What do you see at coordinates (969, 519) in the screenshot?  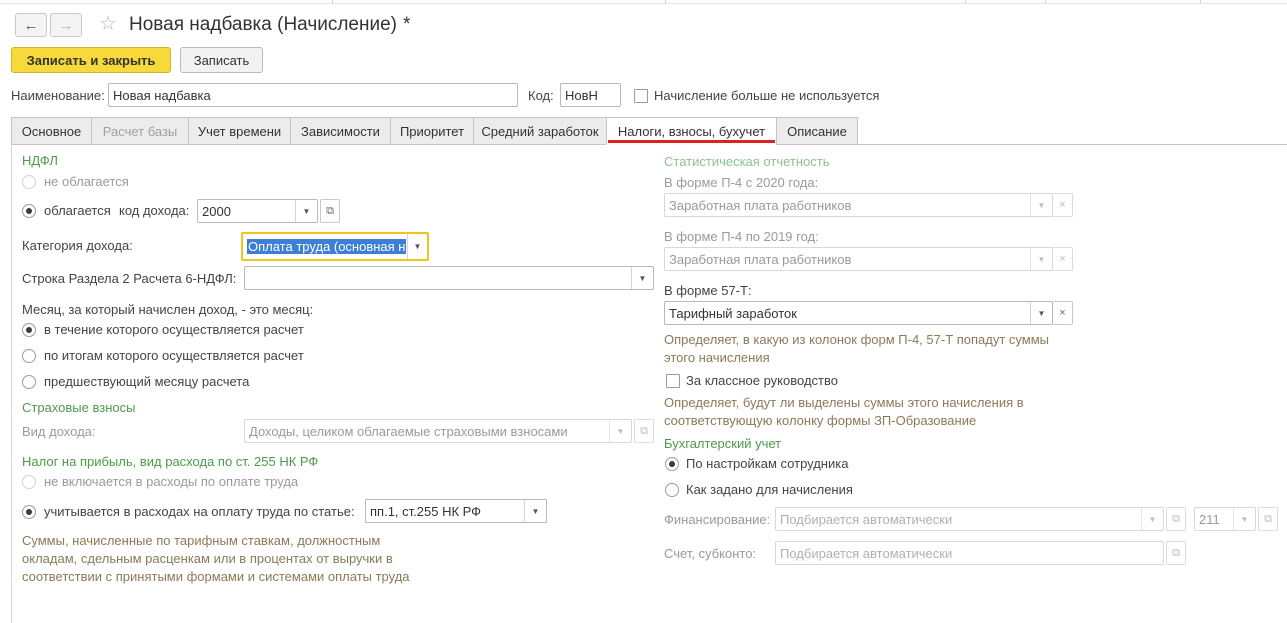 I see `financing-select: Подбирается автоматически ▼` at bounding box center [969, 519].